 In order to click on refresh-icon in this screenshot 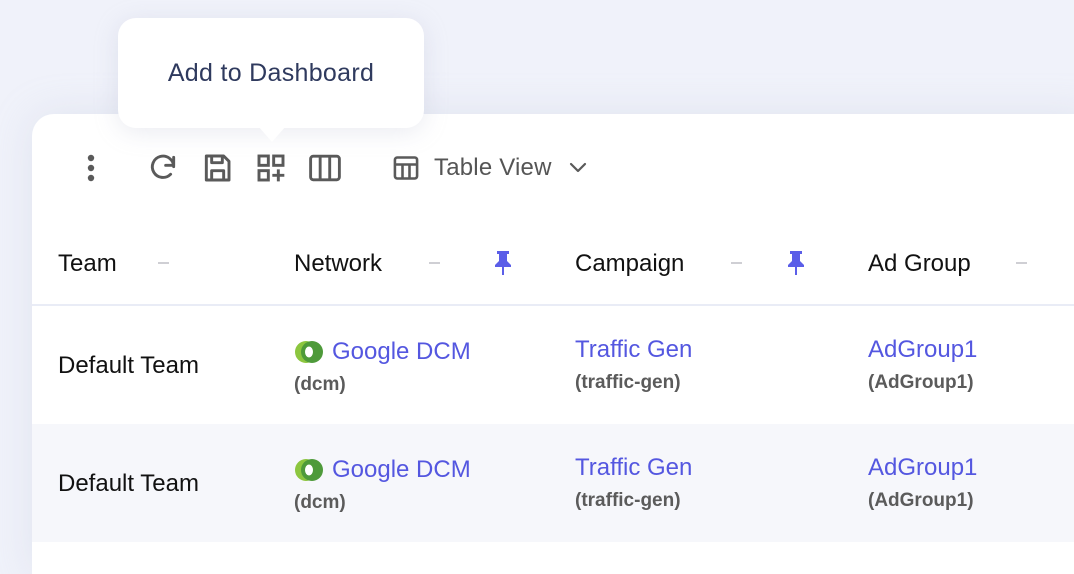, I will do `click(163, 166)`.